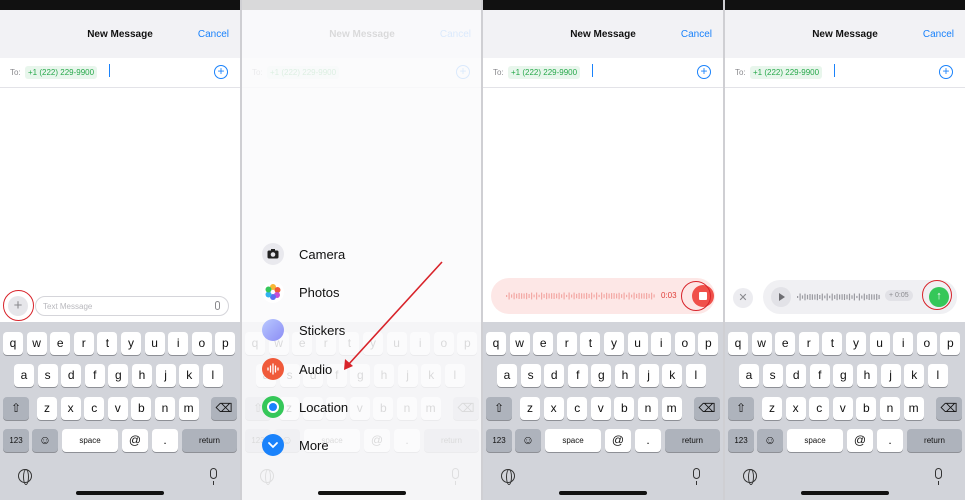 Image resolution: width=965 pixels, height=500 pixels. Describe the element at coordinates (217, 305) in the screenshot. I see `dictation-mic-icon` at that location.